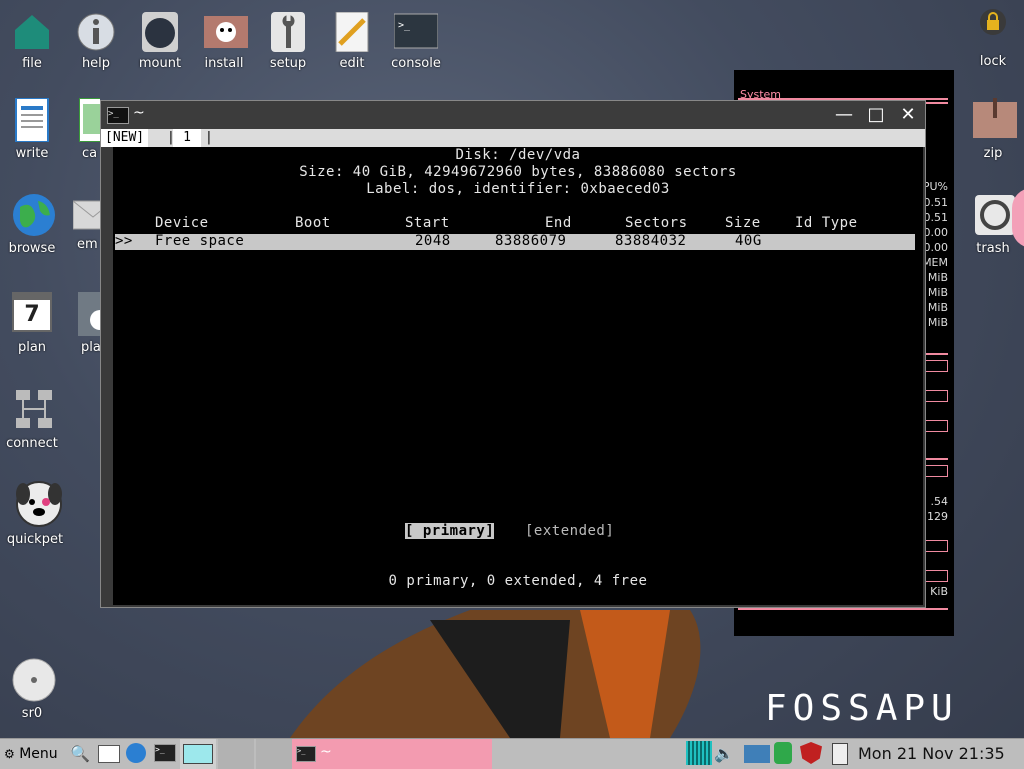 This screenshot has width=1024, height=769. Describe the element at coordinates (82, 323) in the screenshot. I see `desktop-icon-play: pla` at that location.